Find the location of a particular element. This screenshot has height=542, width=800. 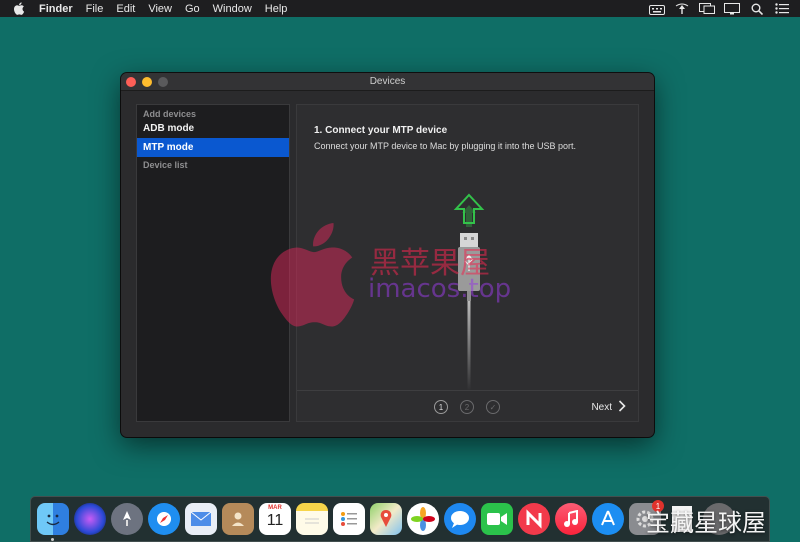

menu-app-finder: Finder is located at coordinates (56, 9).